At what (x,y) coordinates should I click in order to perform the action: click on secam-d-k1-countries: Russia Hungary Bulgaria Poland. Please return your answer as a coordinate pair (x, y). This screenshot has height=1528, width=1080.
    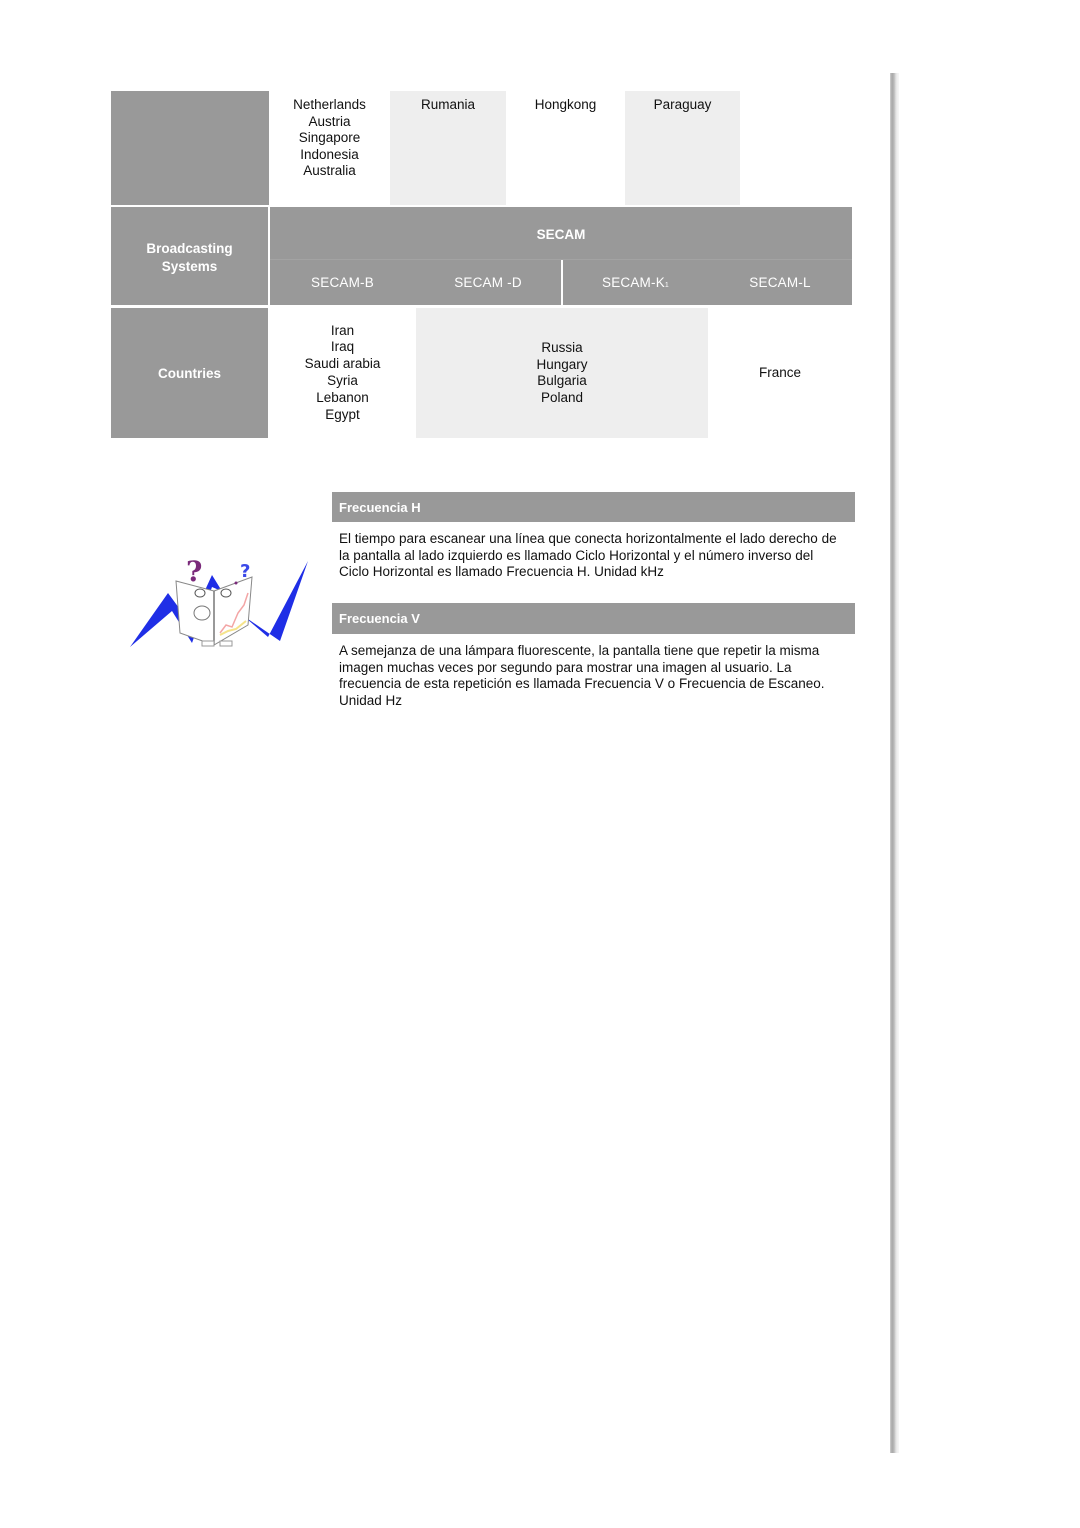
    Looking at the image, I should click on (562, 373).